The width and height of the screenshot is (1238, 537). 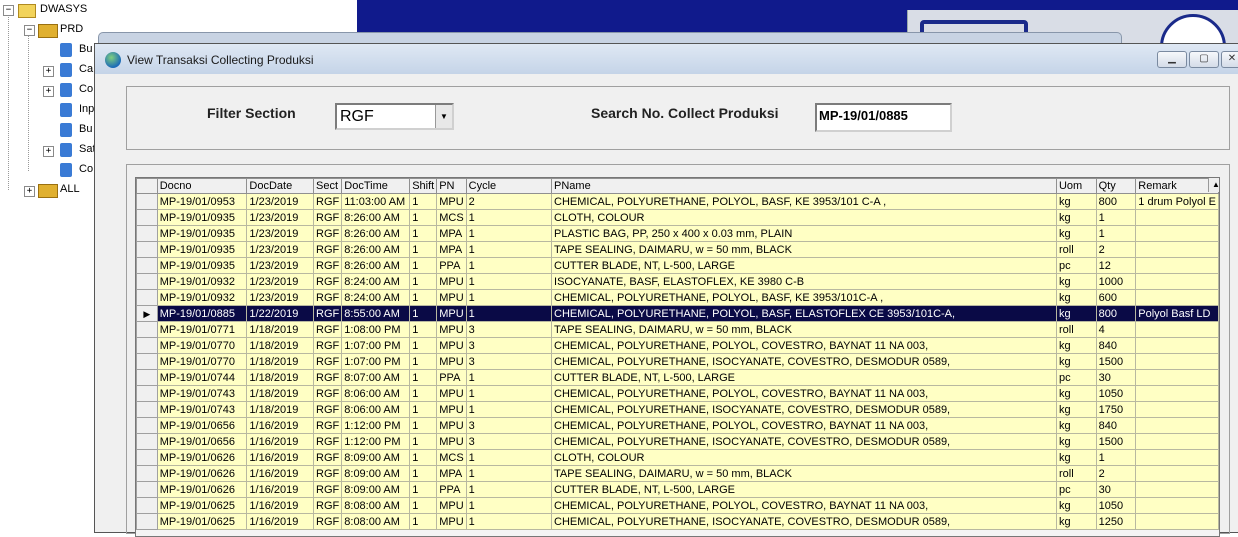 I want to click on table-cell: MP-19/01/0625, so click(x=202, y=505).